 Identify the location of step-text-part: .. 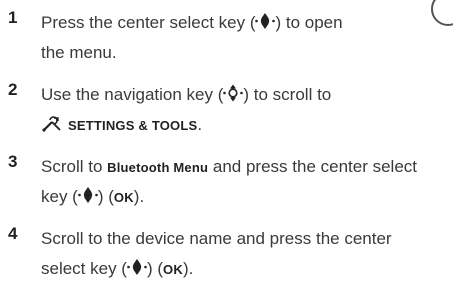
(200, 124).